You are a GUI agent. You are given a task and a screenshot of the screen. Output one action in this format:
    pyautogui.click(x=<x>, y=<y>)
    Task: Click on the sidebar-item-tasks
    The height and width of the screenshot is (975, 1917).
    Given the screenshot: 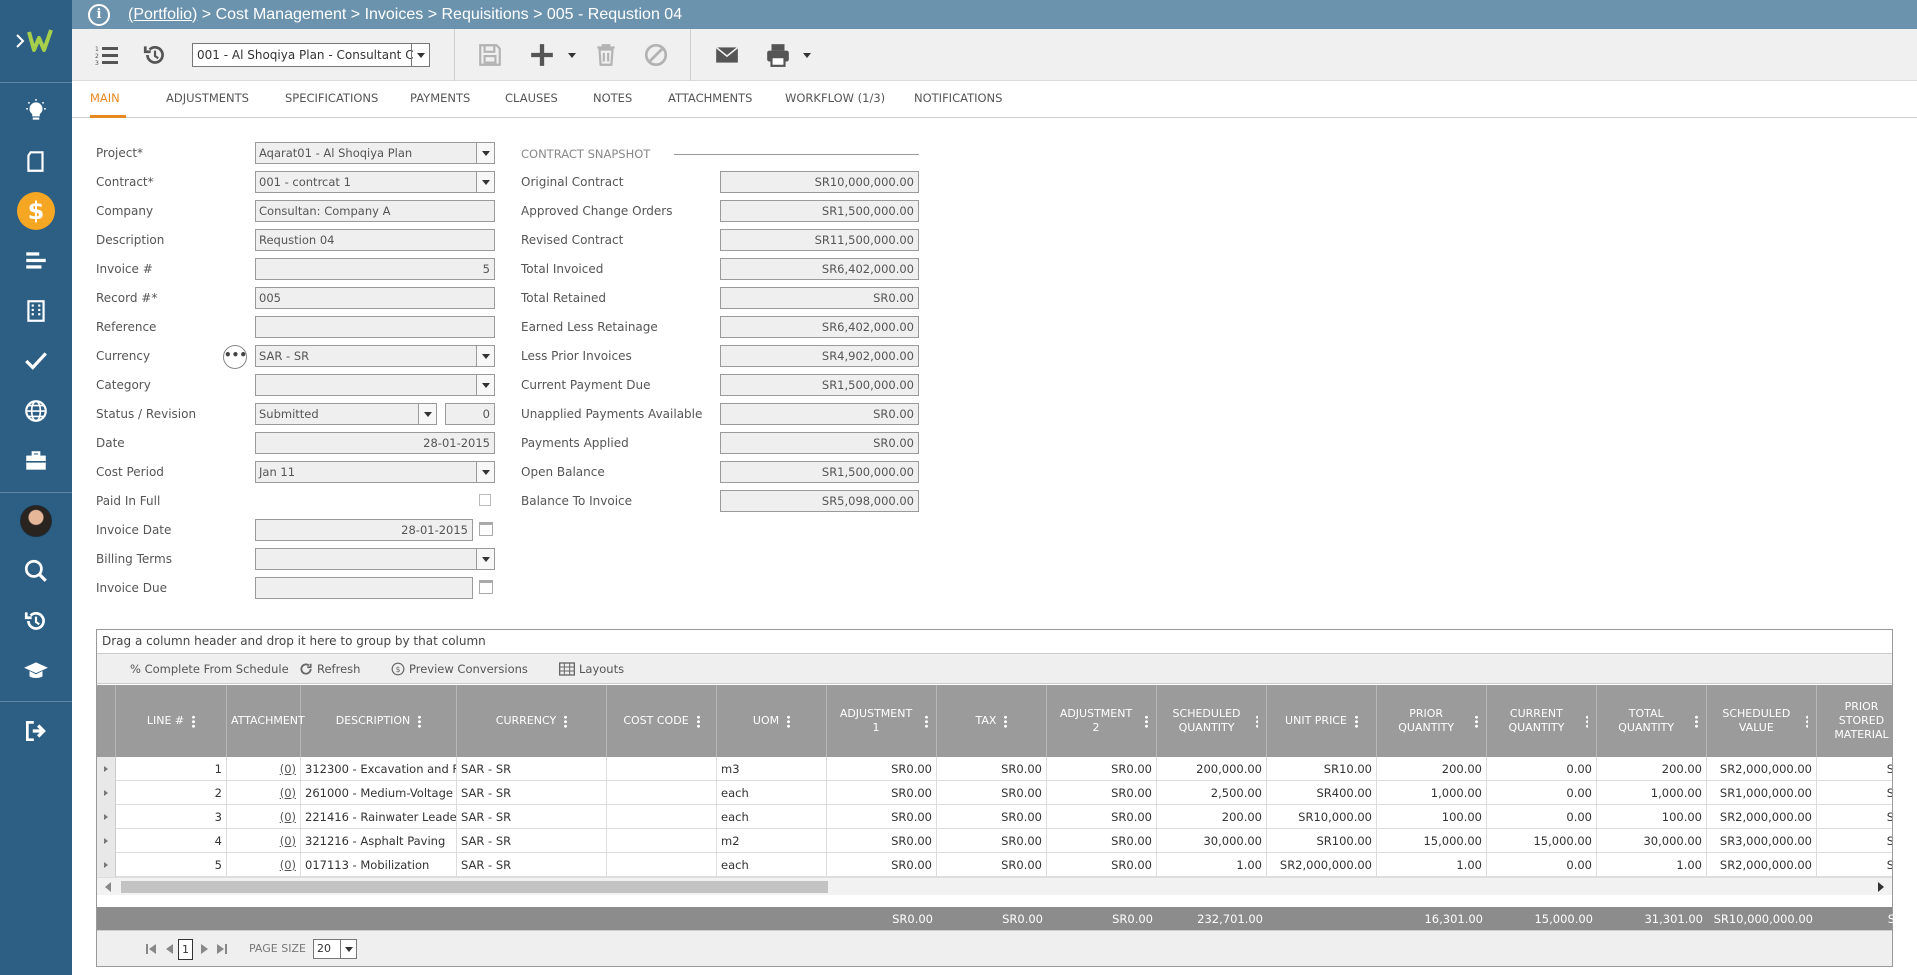 What is the action you would take?
    pyautogui.click(x=36, y=361)
    